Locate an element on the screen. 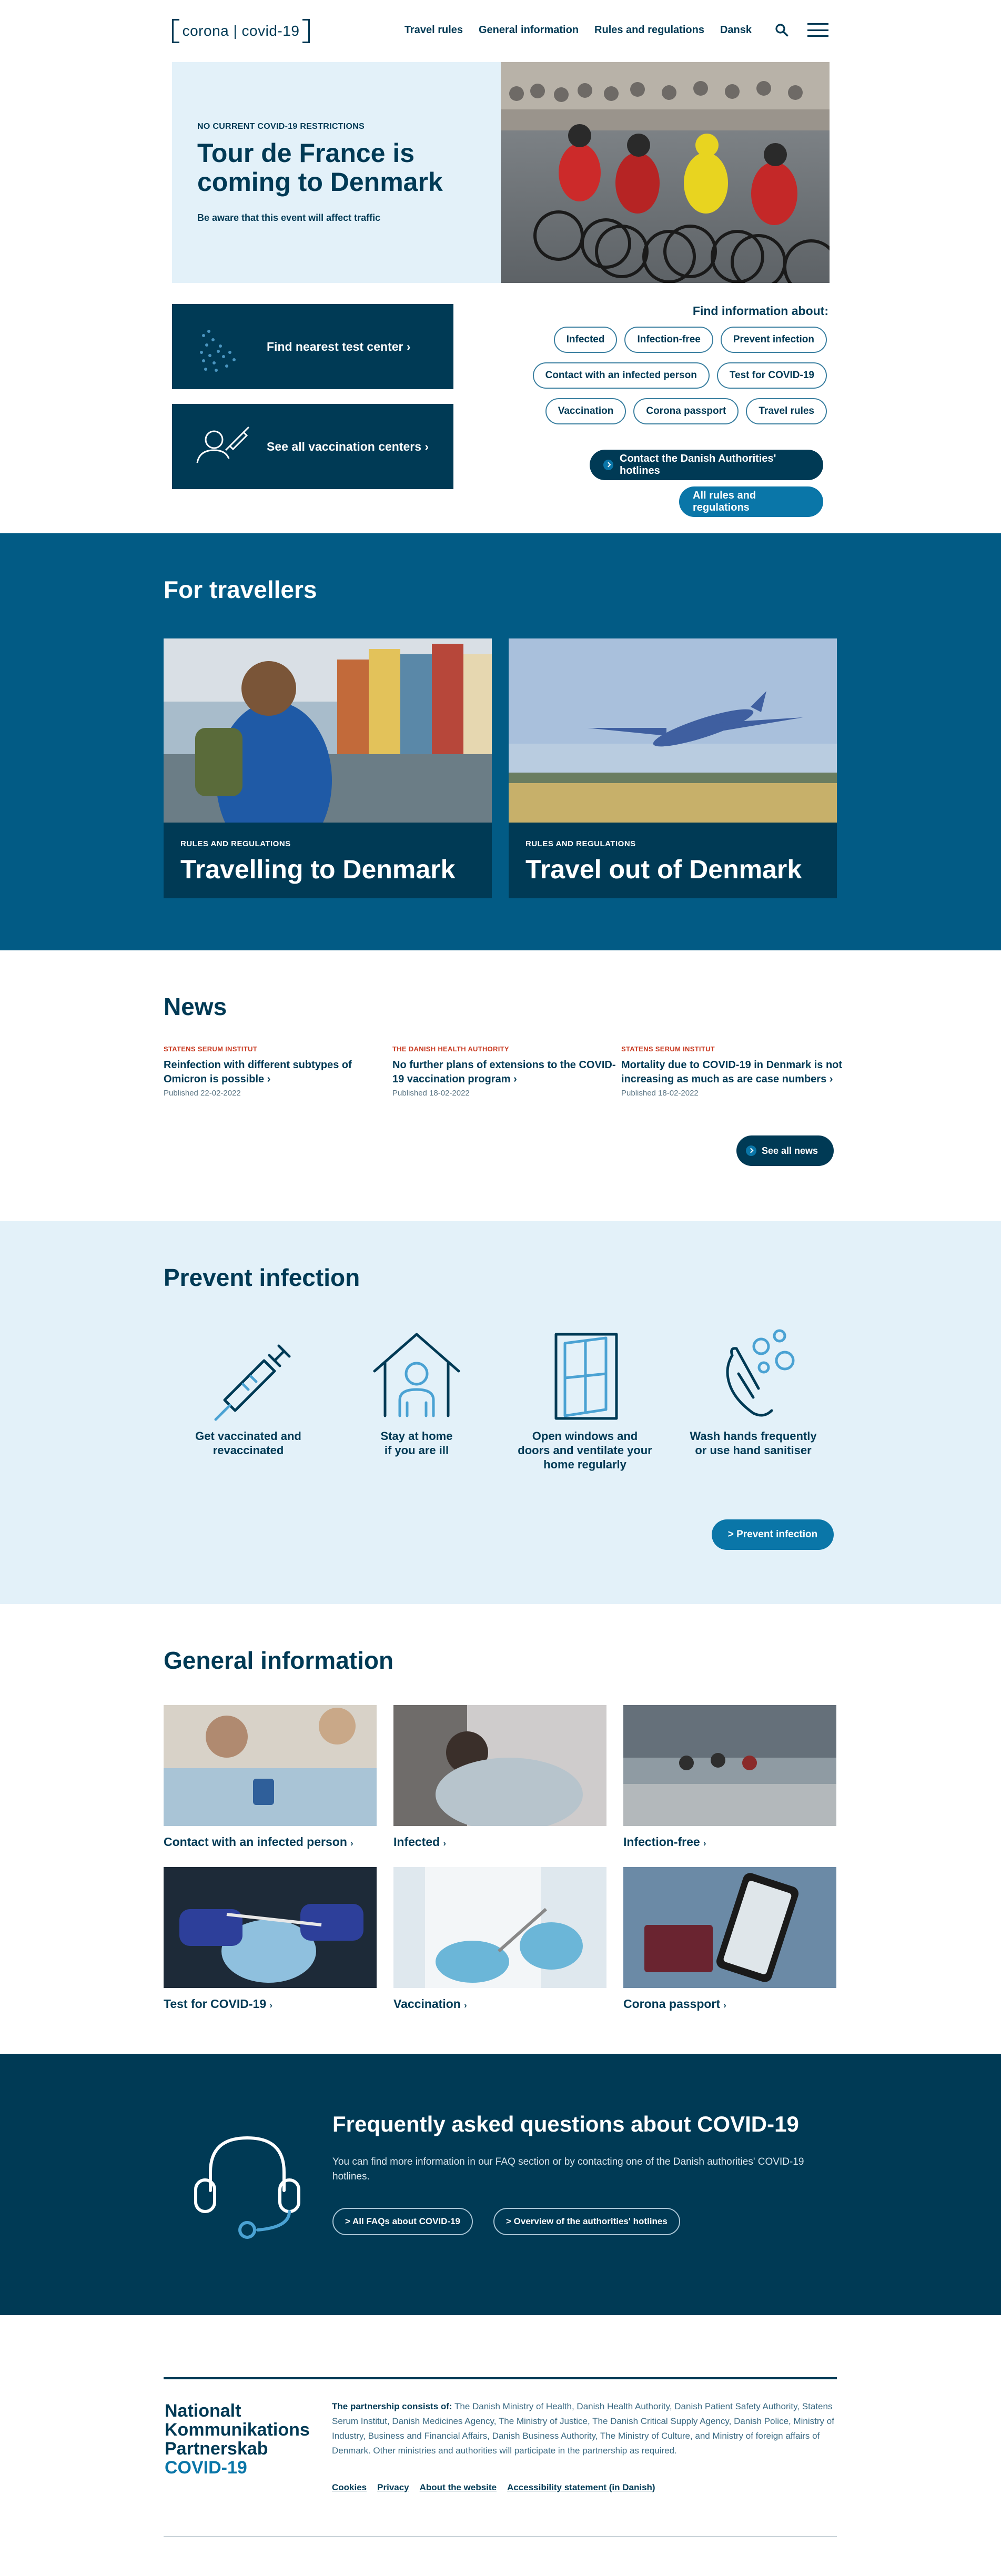  footer-divider is located at coordinates (500, 2378).